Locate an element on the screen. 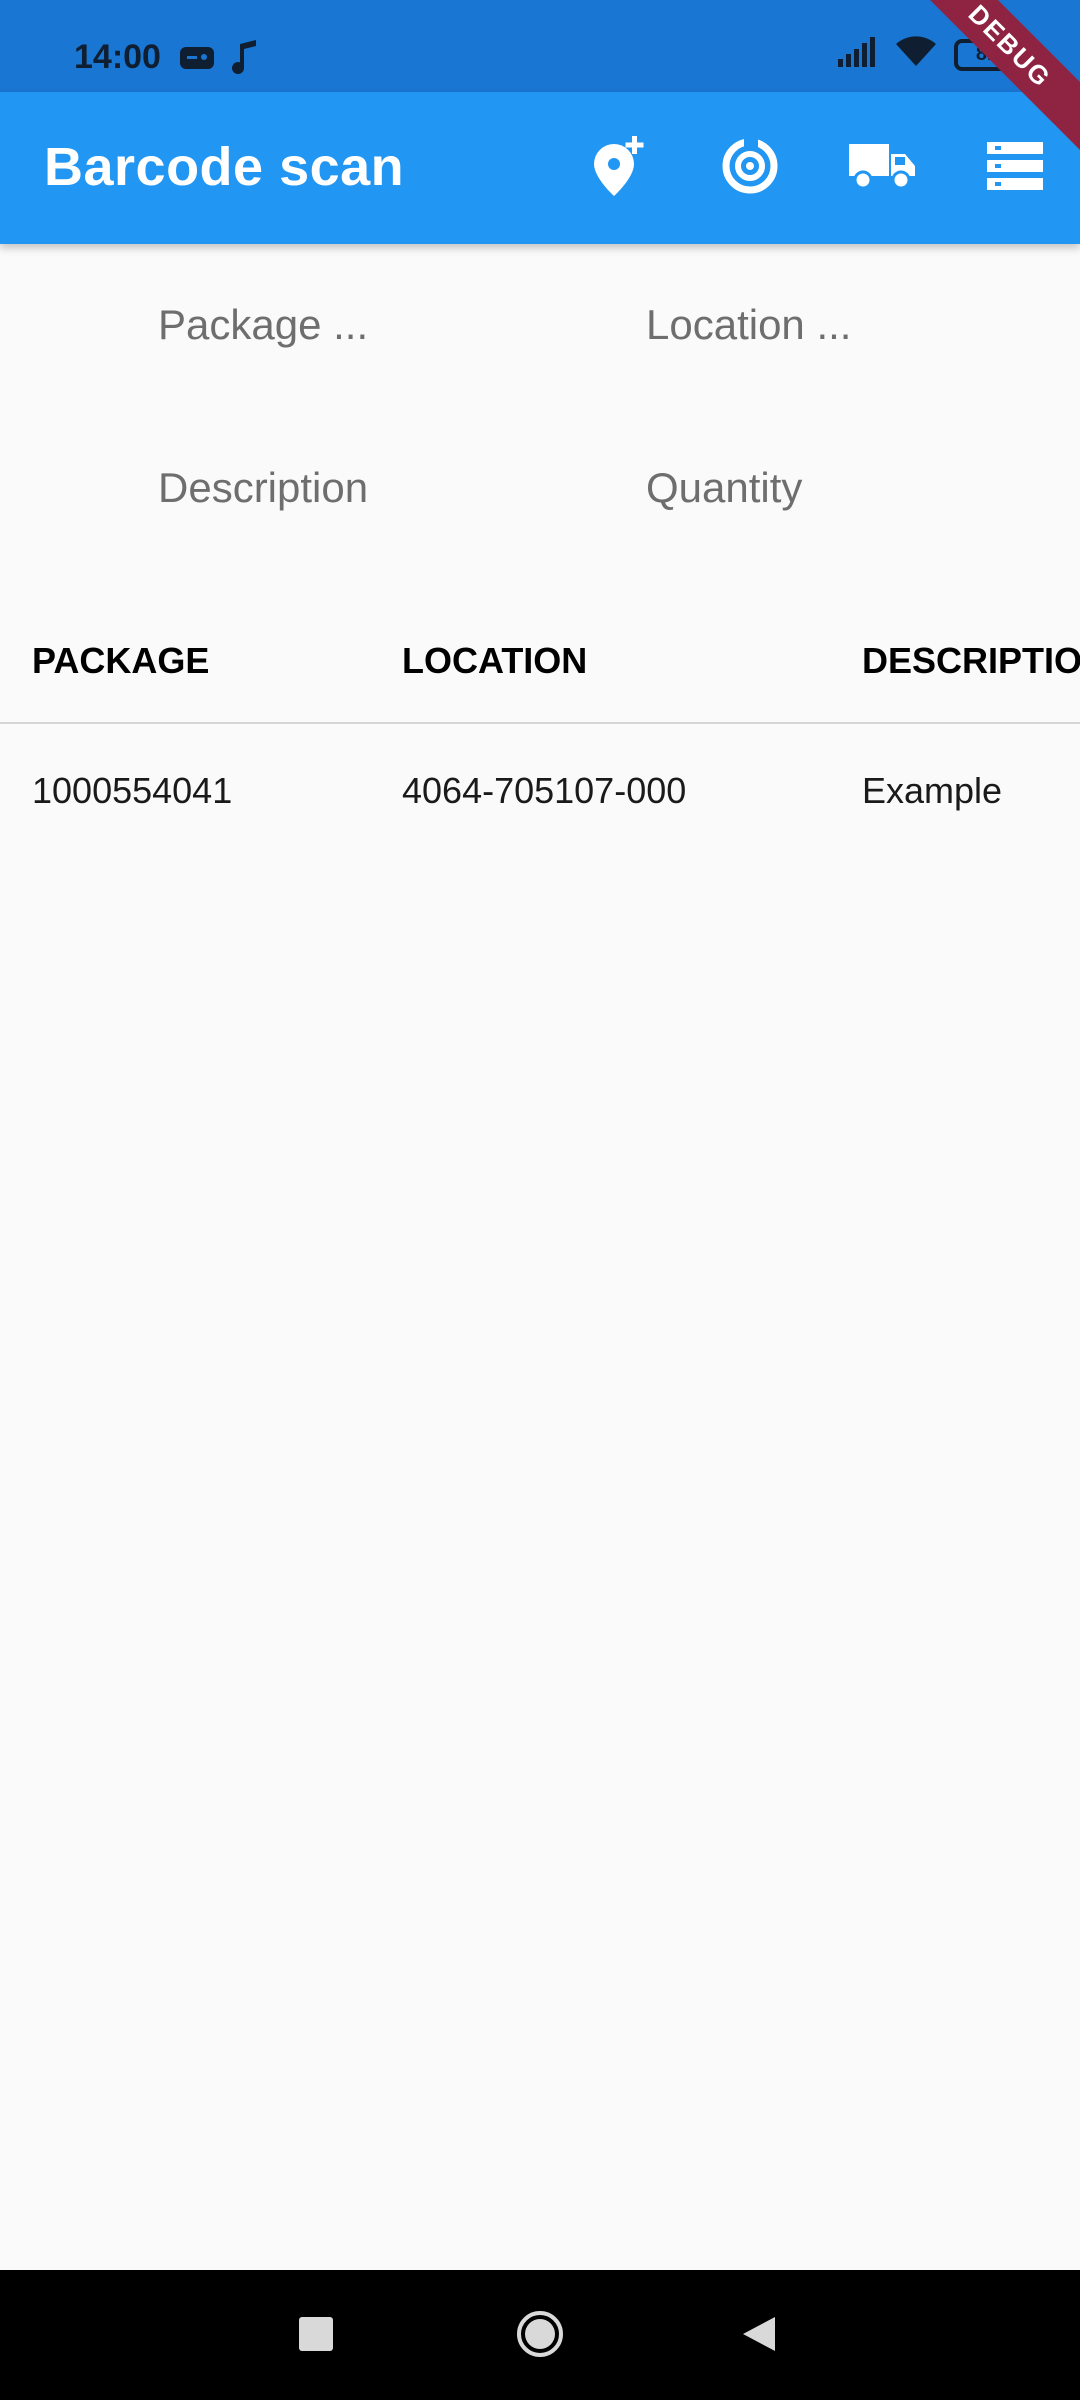 The width and height of the screenshot is (1080, 2400). gamepad-icon is located at coordinates (198, 60).